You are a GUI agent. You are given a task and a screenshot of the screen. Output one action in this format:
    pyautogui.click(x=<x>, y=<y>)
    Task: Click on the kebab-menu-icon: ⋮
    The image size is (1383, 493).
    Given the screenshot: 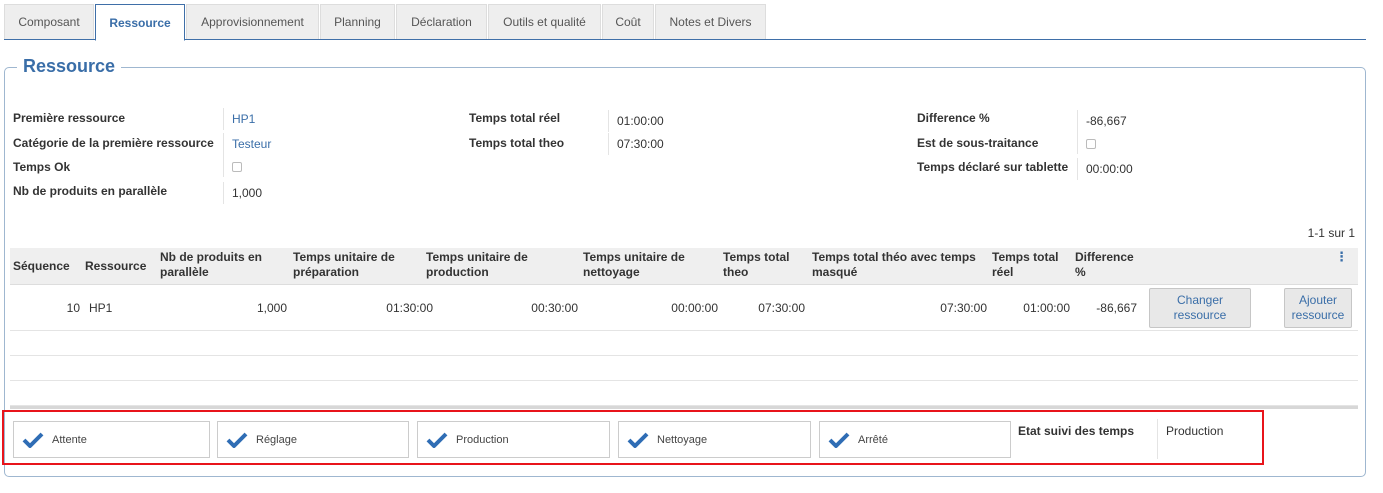 What is the action you would take?
    pyautogui.click(x=1341, y=257)
    